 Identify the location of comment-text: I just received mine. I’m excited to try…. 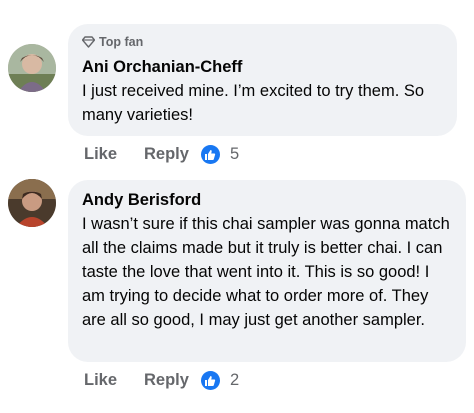
(253, 103).